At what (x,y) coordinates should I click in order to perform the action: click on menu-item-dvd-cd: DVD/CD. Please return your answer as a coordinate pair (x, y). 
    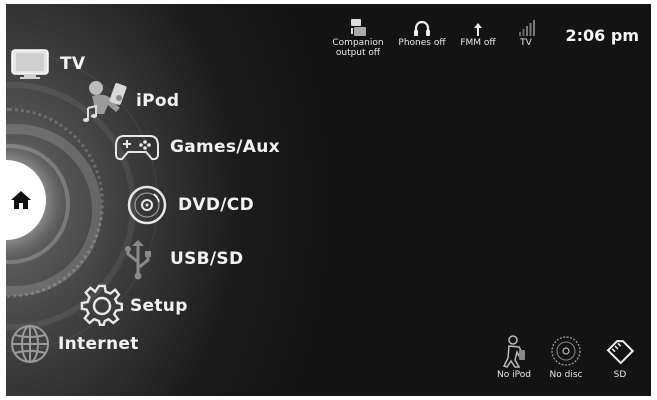
    Looking at the image, I should click on (190, 205).